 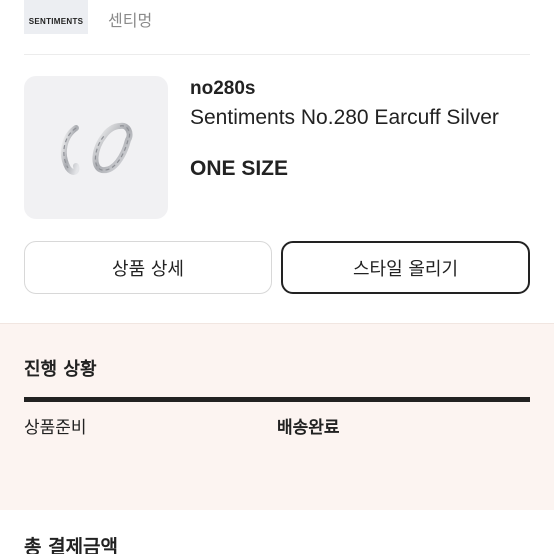 I want to click on brand-logo-text: SENTIMENTS, so click(x=56, y=21).